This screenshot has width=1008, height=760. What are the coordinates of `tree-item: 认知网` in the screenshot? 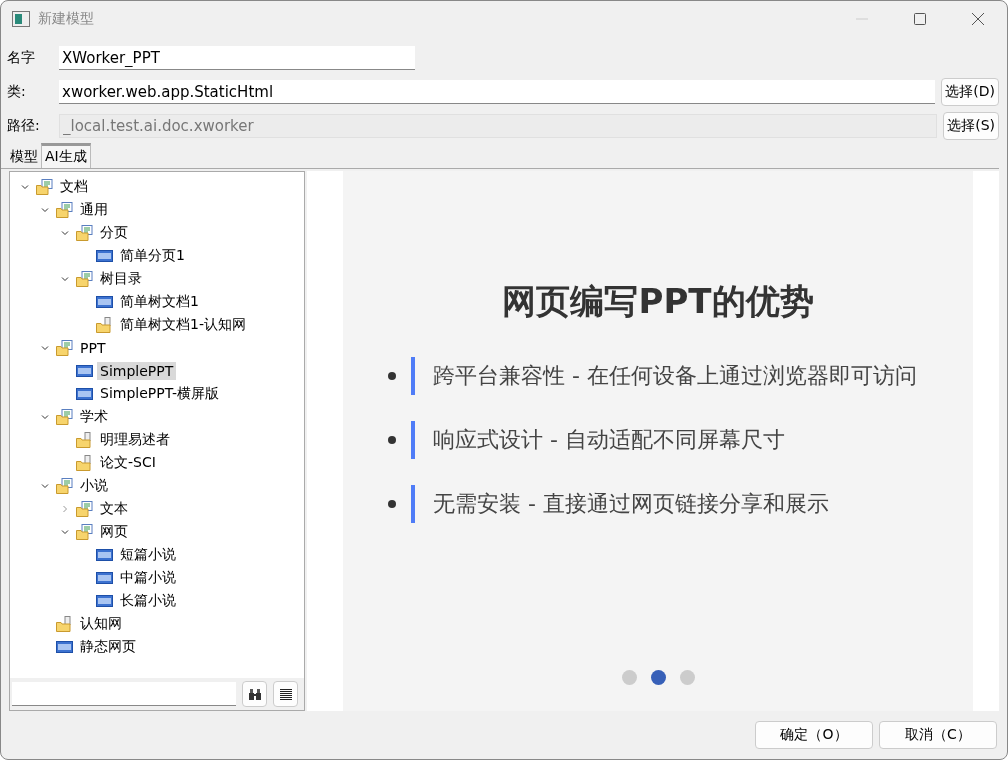 It's located at (101, 623).